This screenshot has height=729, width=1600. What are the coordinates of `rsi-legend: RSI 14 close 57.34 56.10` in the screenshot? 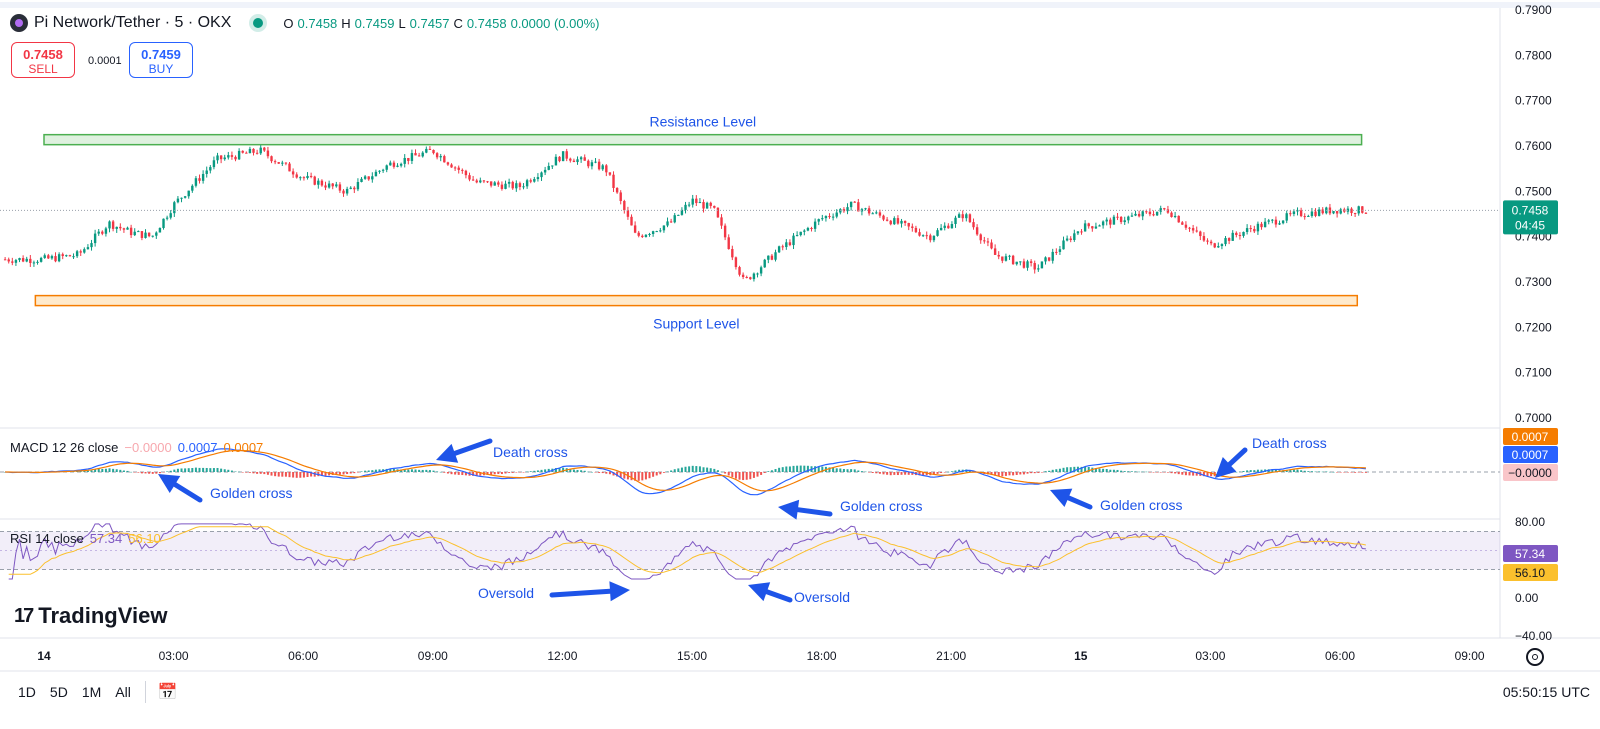 It's located at (85, 538).